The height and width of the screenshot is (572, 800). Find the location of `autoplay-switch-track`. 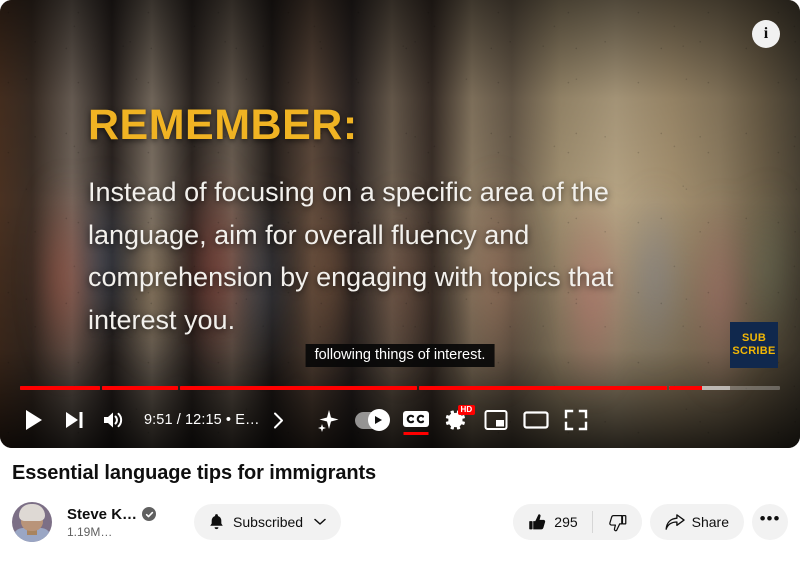

autoplay-switch-track is located at coordinates (372, 420).